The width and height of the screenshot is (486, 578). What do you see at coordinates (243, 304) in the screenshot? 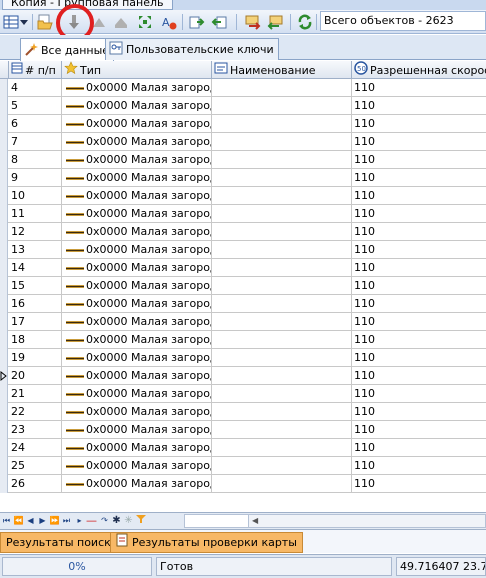
I see `table-row: 16 0x0000 Малая загородна 110` at bounding box center [243, 304].